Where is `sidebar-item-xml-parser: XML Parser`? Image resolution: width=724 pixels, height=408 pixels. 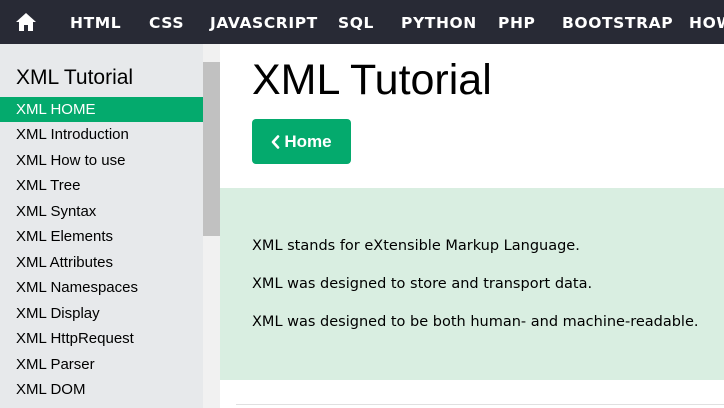
sidebar-item-xml-parser: XML Parser is located at coordinates (101, 364).